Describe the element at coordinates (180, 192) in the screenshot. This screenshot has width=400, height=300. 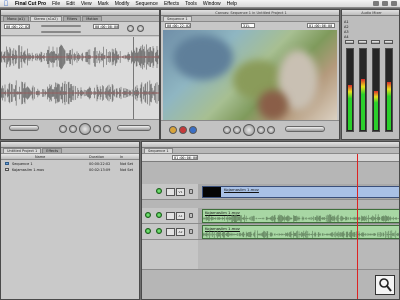
I see `track-label-v1: V1` at that location.